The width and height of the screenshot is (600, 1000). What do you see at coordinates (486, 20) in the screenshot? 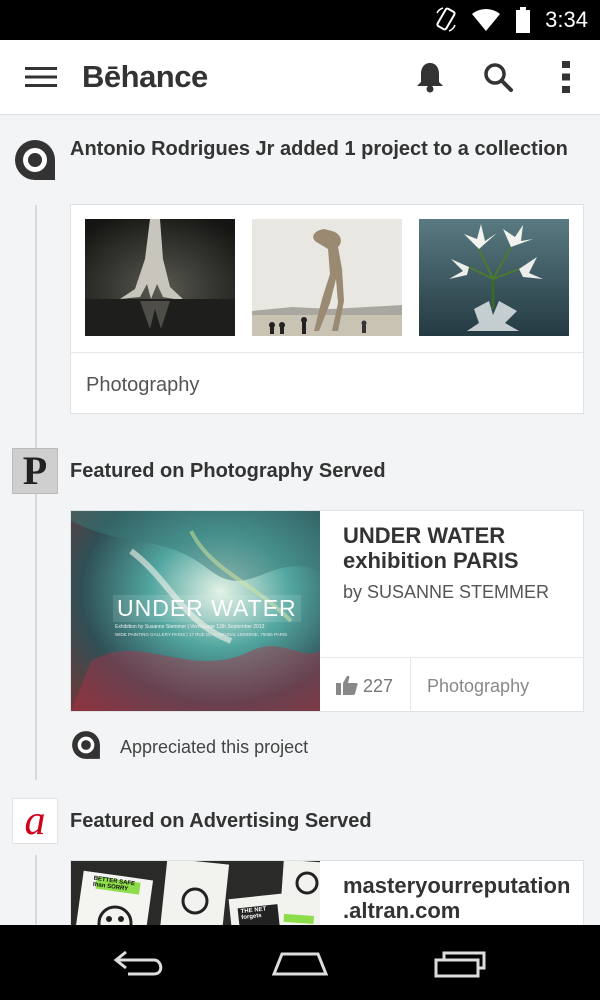
I see `wifi-icon` at bounding box center [486, 20].